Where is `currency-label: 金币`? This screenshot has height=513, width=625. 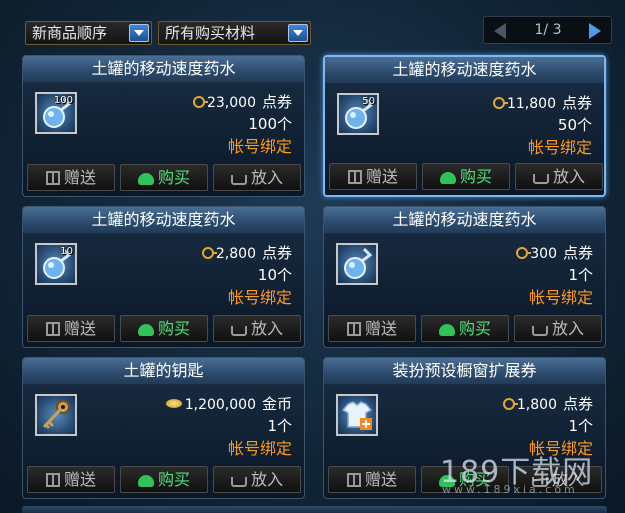 currency-label: 金币 is located at coordinates (276, 404).